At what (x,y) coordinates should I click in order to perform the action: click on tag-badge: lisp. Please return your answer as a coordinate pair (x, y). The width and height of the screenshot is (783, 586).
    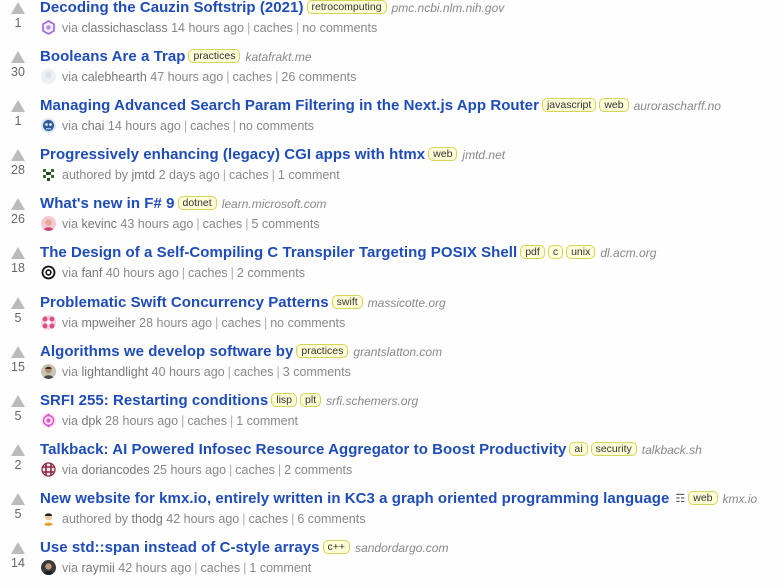
    Looking at the image, I should click on (284, 399).